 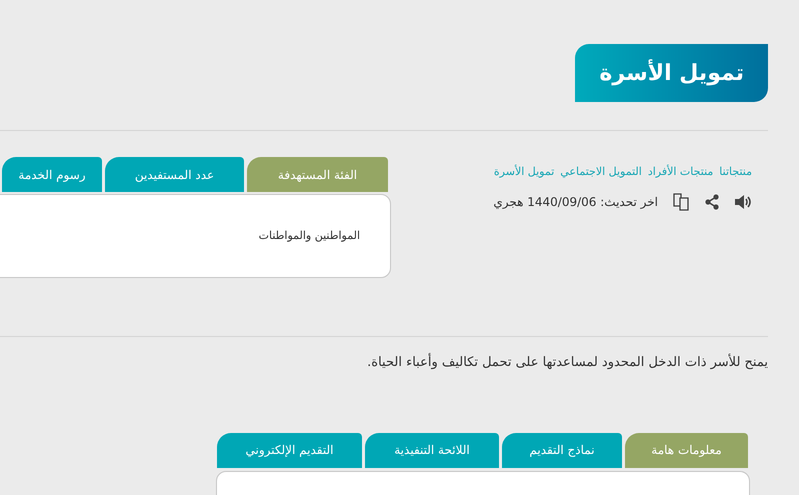 I want to click on breadcrumb-link: منتجات الأفراد, so click(x=681, y=172).